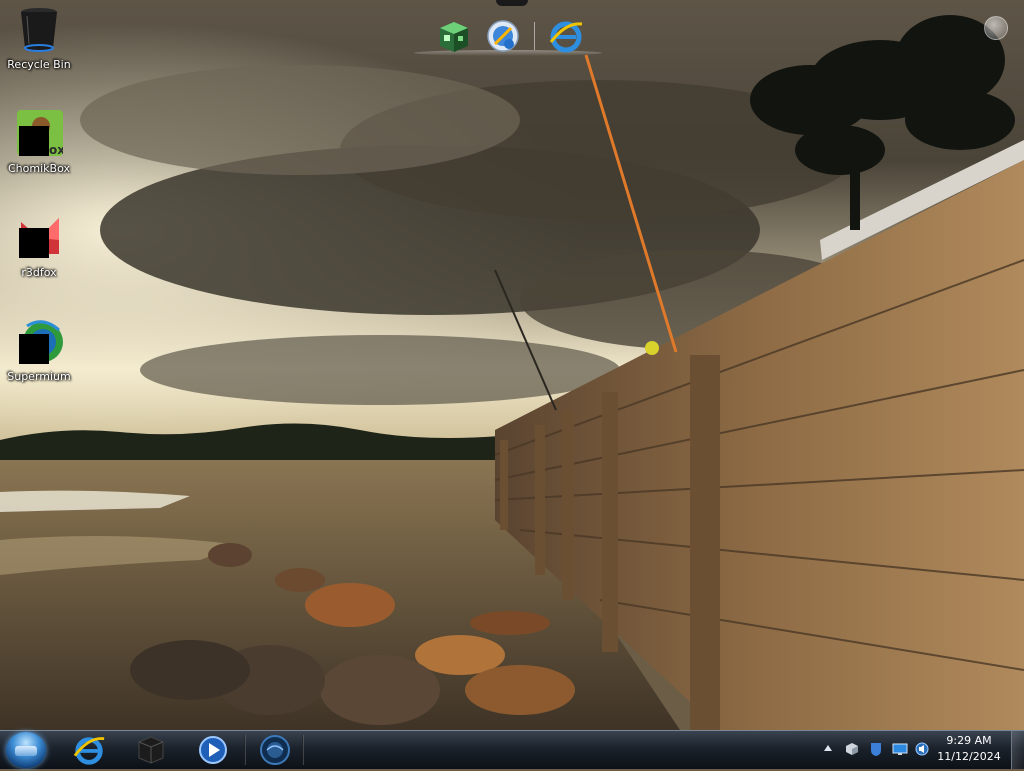 This screenshot has width=1024, height=771. Describe the element at coordinates (900, 749) in the screenshot. I see `monitor-icon` at that location.